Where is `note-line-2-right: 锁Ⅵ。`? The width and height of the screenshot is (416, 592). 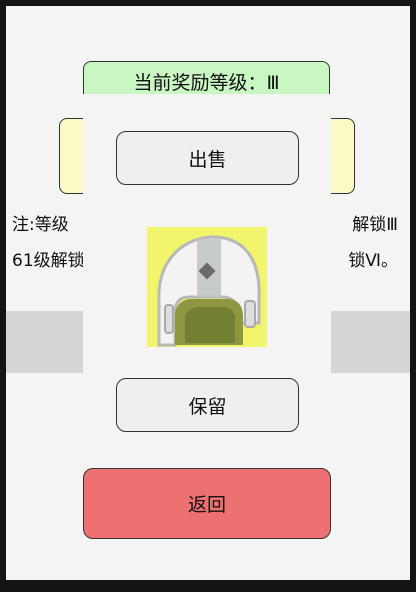 note-line-2-right: 锁Ⅵ。 is located at coordinates (373, 261).